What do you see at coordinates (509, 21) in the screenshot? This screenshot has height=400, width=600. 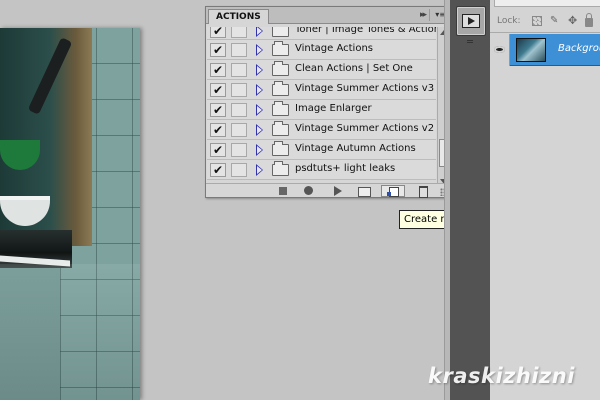 I see `lock-label: Lock:` at bounding box center [509, 21].